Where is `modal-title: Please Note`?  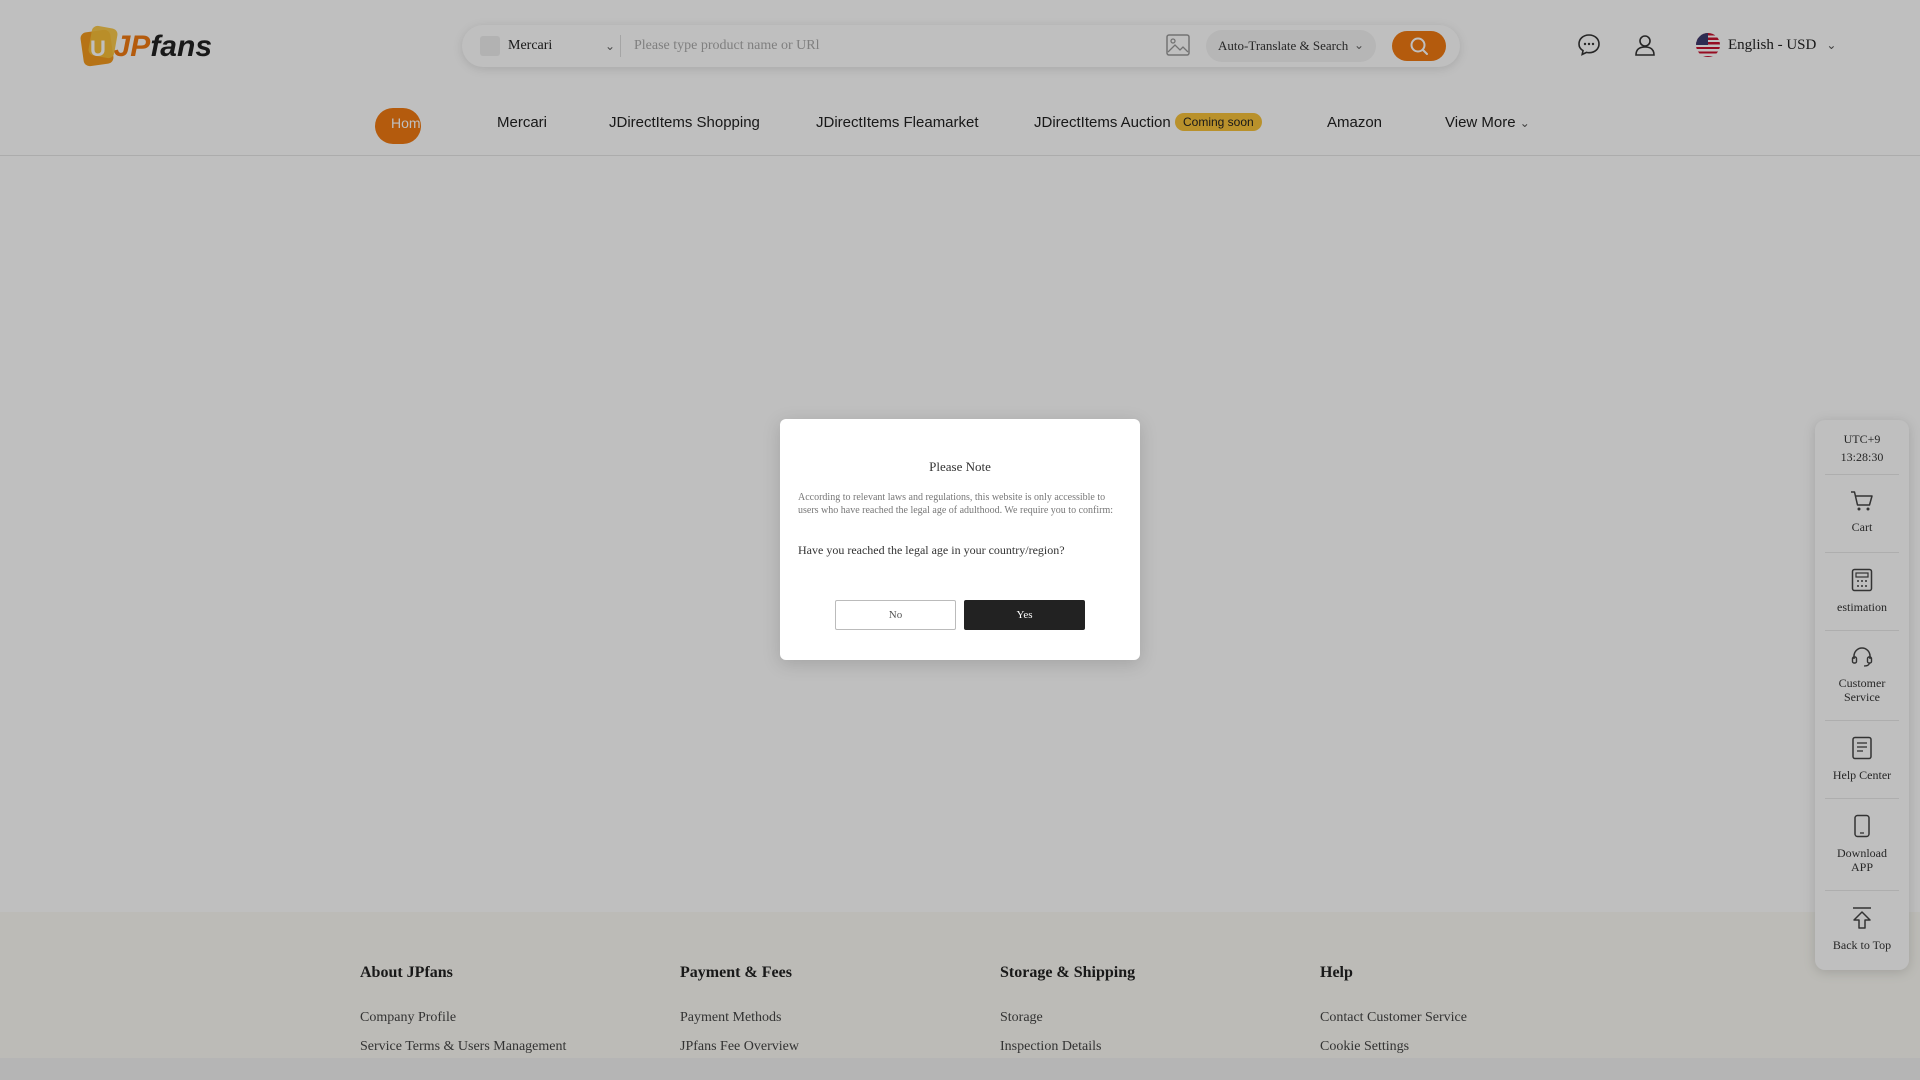 modal-title: Please Note is located at coordinates (960, 466).